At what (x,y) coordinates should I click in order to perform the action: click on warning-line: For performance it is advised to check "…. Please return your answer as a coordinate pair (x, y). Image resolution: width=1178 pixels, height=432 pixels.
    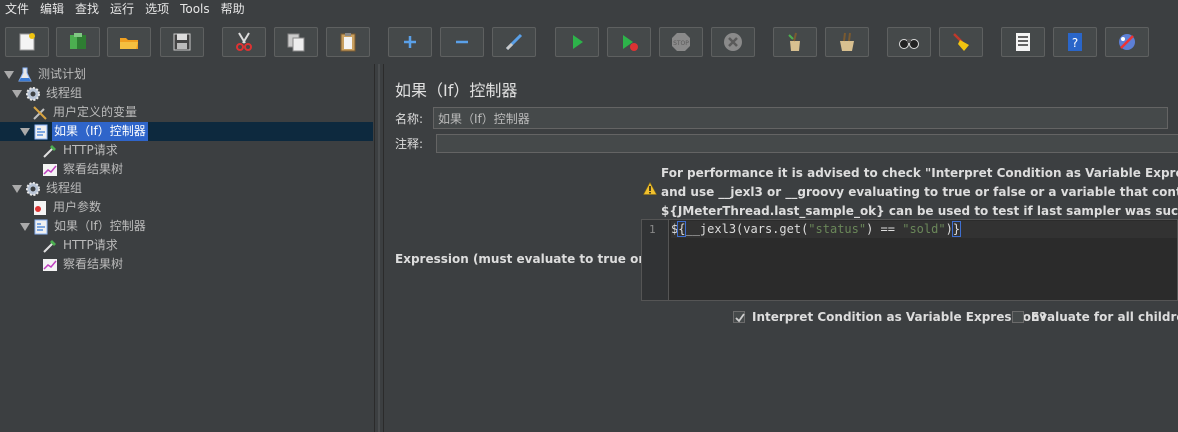
    Looking at the image, I should click on (919, 173).